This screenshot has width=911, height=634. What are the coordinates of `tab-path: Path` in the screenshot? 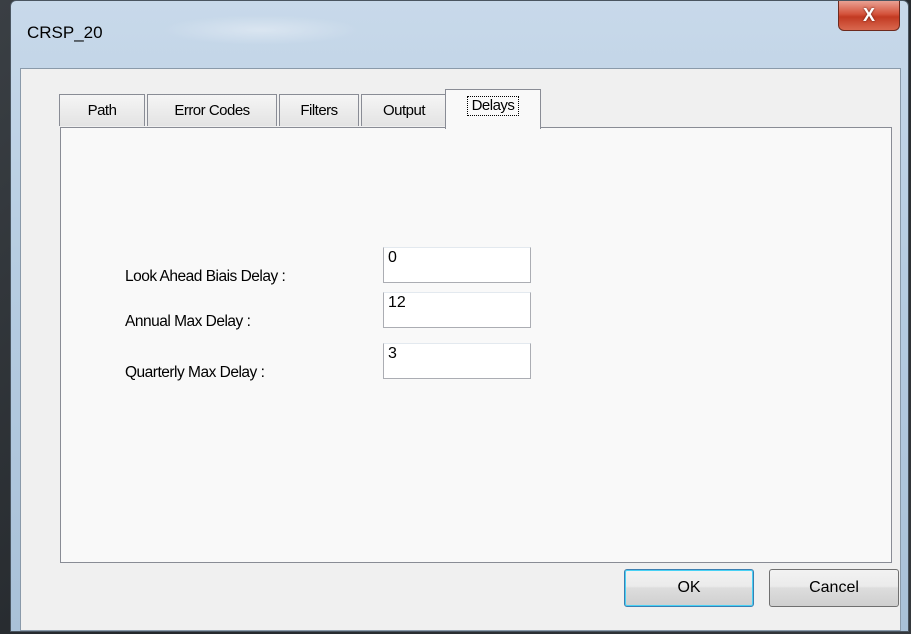 It's located at (102, 110).